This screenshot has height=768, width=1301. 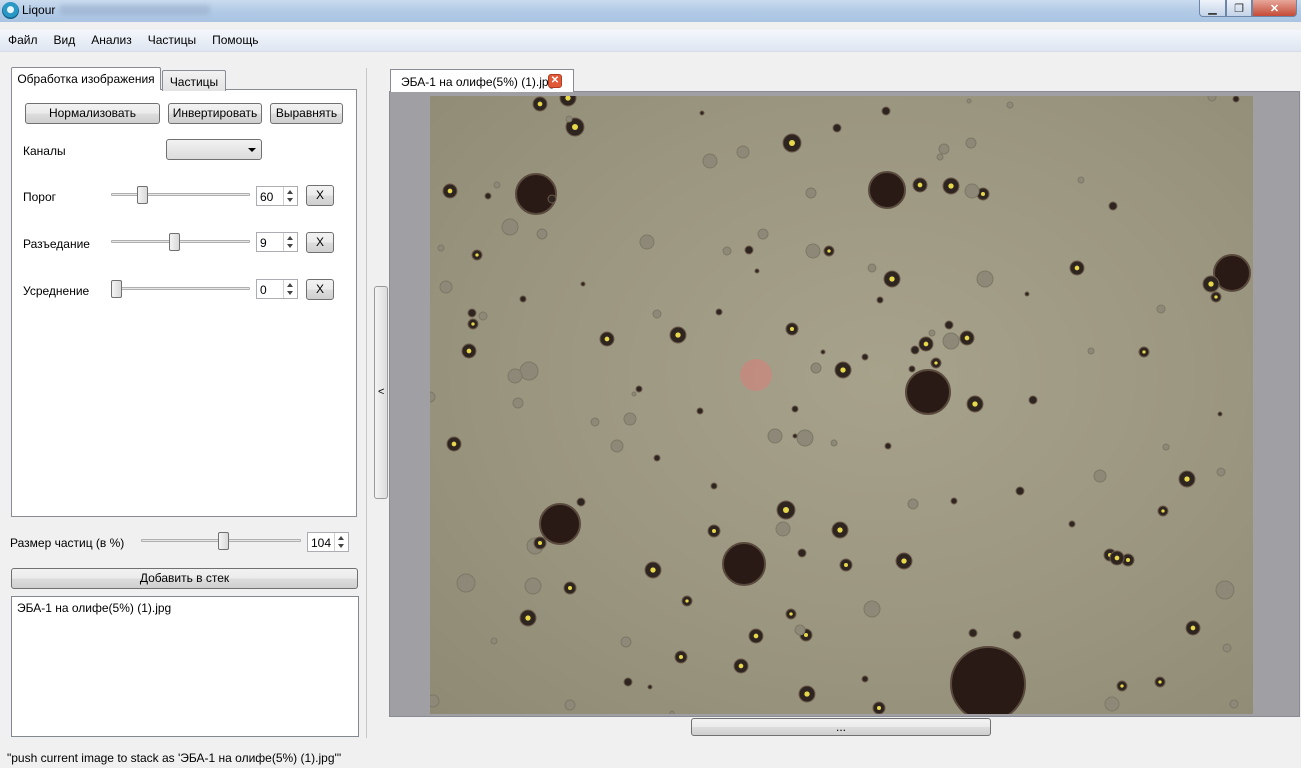 I want to click on menu-analysis: Анализ, so click(x=111, y=41).